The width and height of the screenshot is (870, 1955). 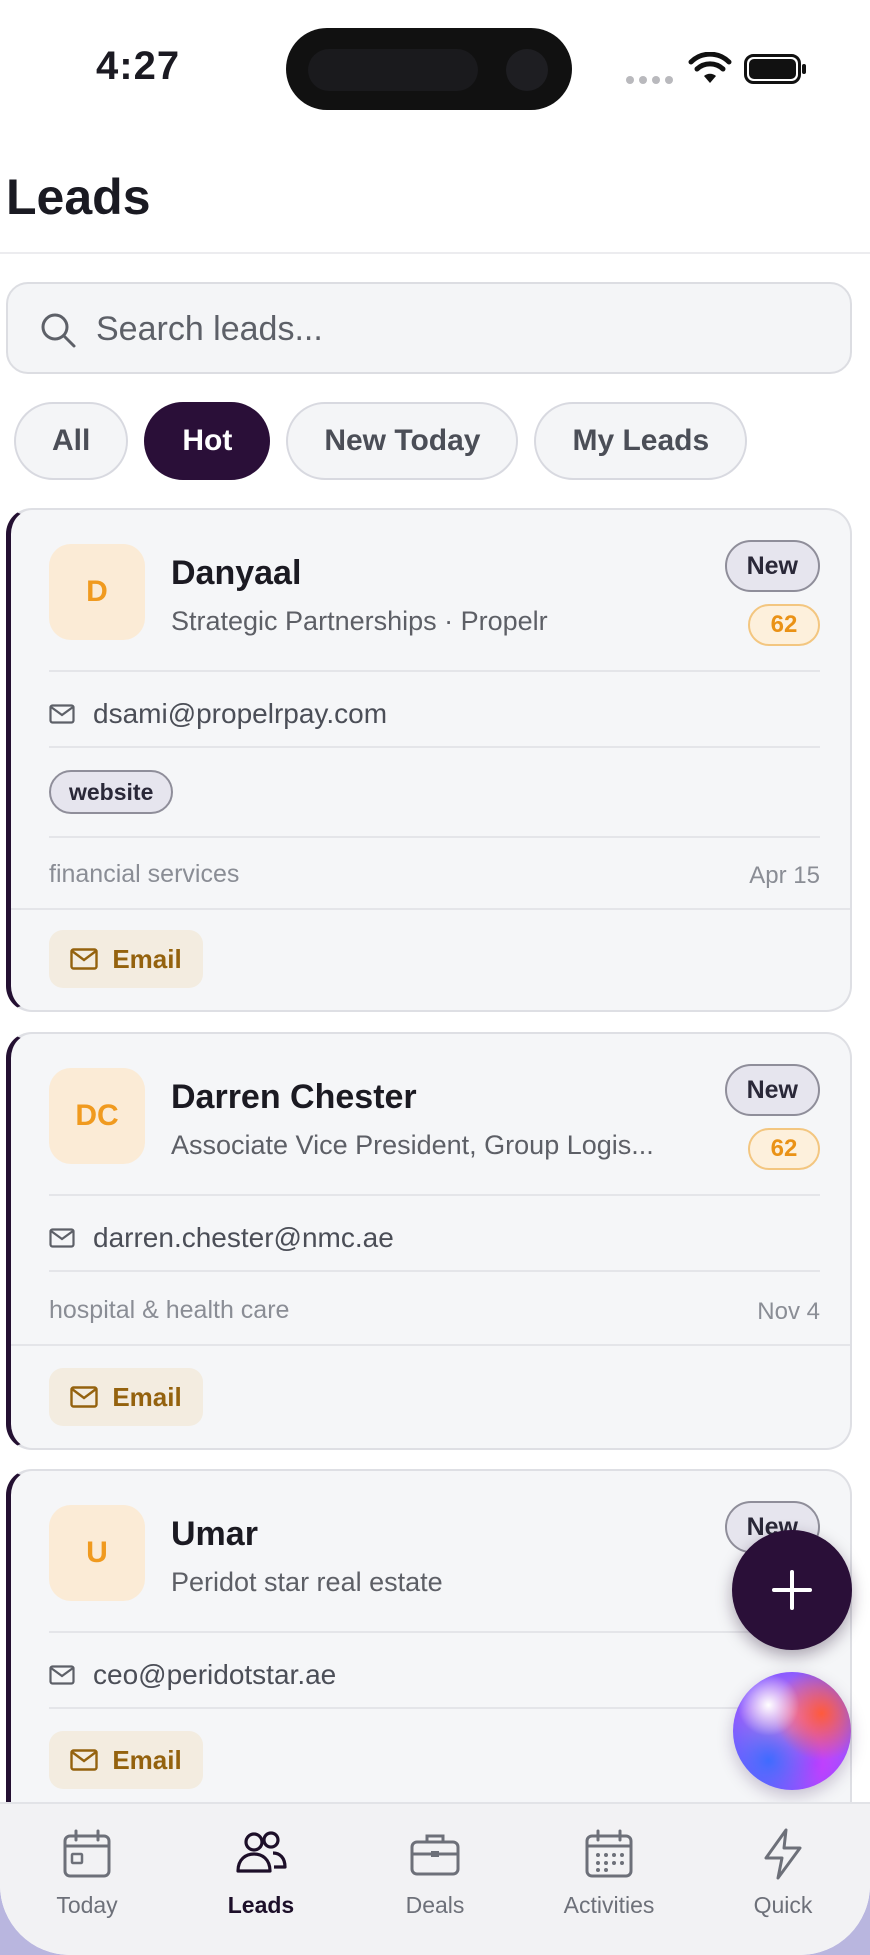 I want to click on lead-subtitle: Strategic Partnerships · Propelr, so click(x=359, y=621).